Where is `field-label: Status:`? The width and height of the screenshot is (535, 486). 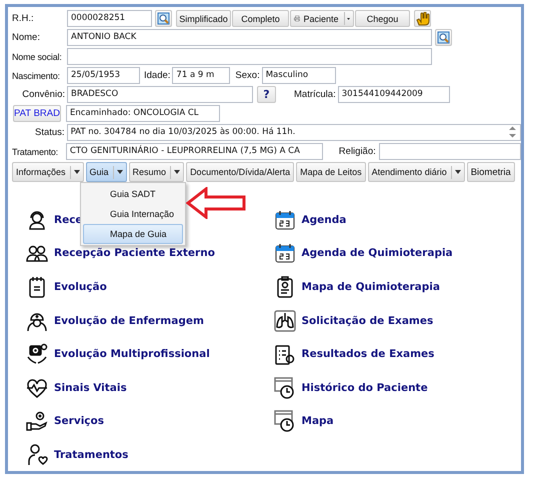
field-label: Status: is located at coordinates (50, 132).